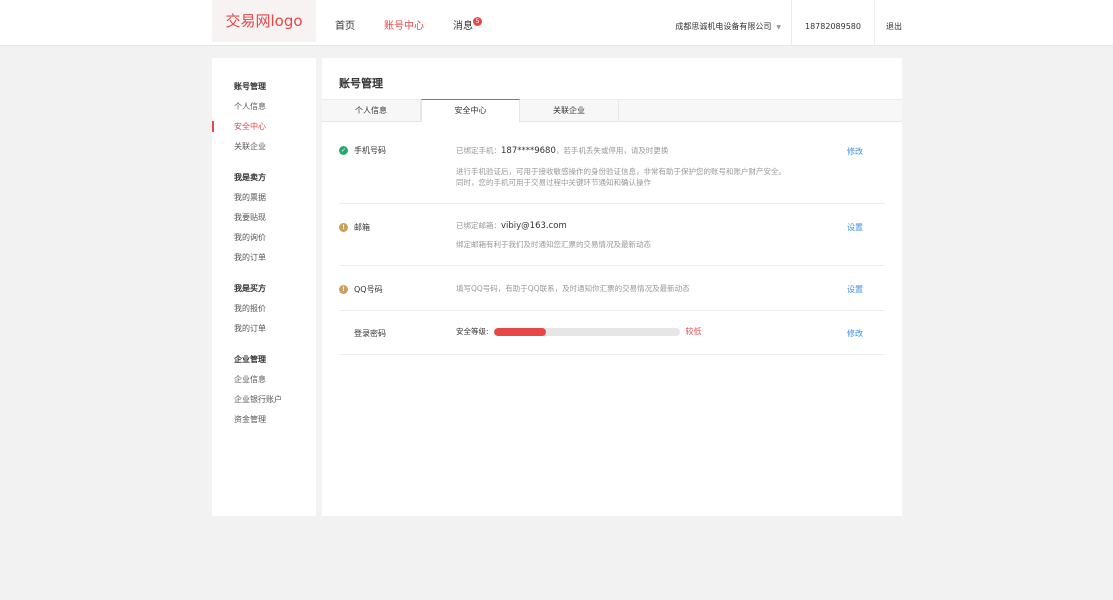 Image resolution: width=1113 pixels, height=600 pixels. Describe the element at coordinates (478, 225) in the screenshot. I see `email-prefix: 已绑定邮箱：` at that location.